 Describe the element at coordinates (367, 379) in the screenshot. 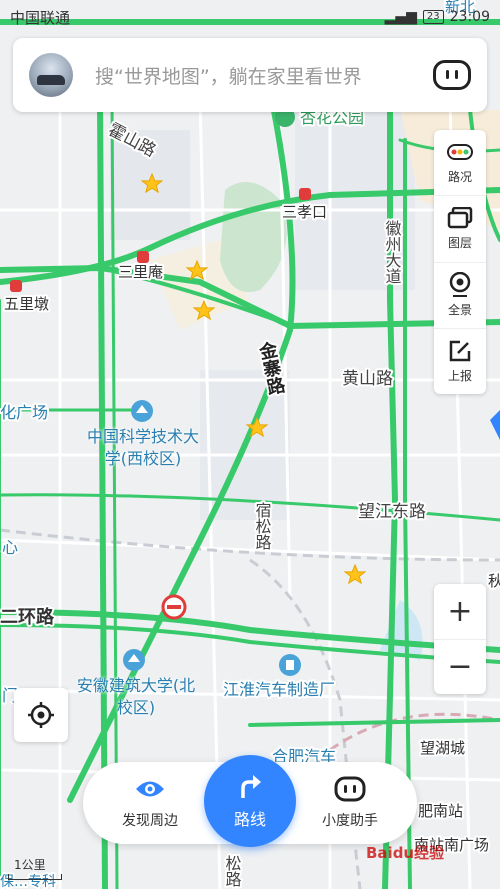

I see `label-huangshan-rd: 黄山路` at that location.